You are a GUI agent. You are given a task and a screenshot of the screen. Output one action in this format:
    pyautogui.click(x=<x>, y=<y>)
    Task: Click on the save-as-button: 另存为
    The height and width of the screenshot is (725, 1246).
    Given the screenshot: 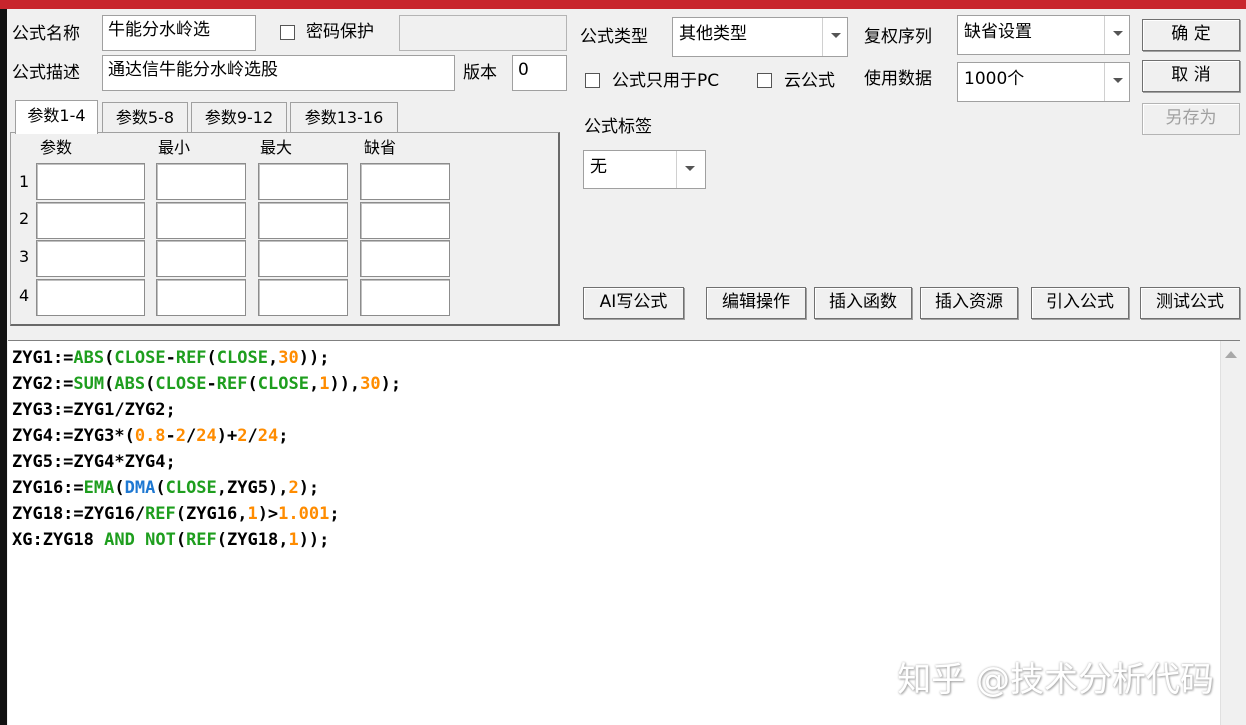 What is the action you would take?
    pyautogui.click(x=1191, y=119)
    